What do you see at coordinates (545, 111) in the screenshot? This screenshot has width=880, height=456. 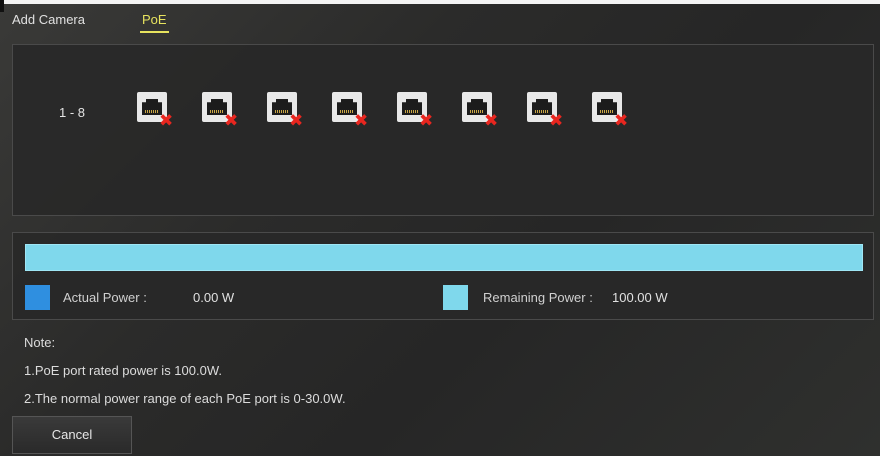 I see `poe-port-7: ✖` at bounding box center [545, 111].